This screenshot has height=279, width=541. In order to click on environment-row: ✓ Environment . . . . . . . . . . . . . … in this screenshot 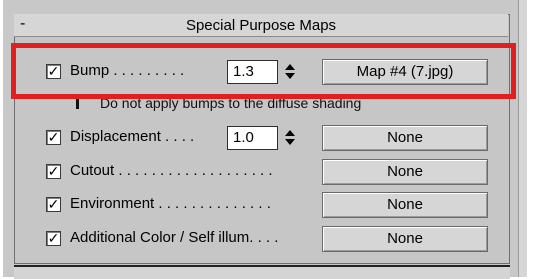, I will do `click(260, 205)`.